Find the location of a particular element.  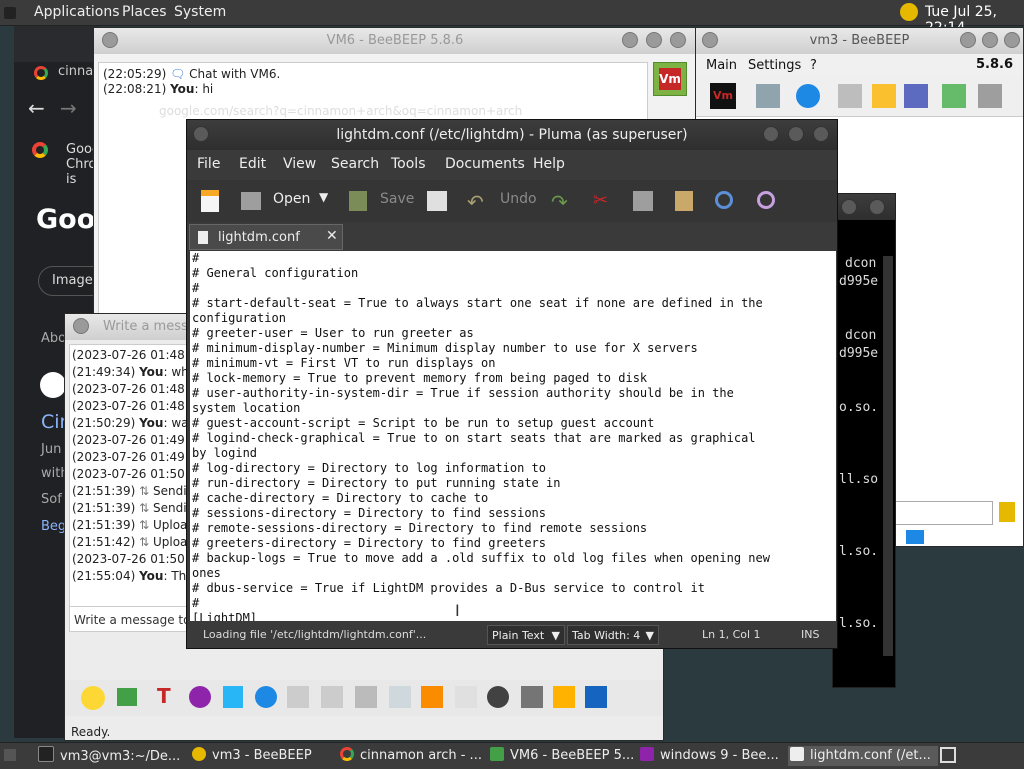

pluma-menu-button is located at coordinates (201, 134).